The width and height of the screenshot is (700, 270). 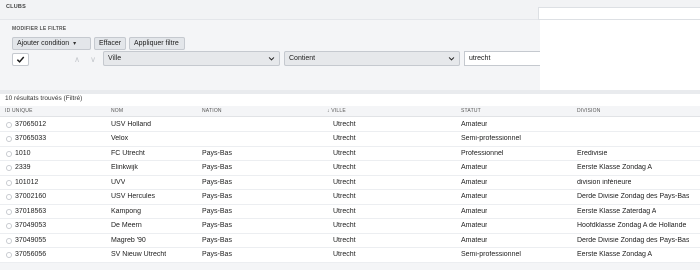 I want to click on cell-name: UVV, so click(x=118, y=182).